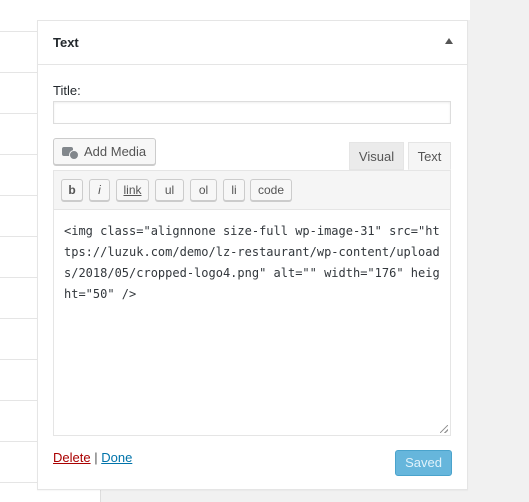  I want to click on tab-text: Text, so click(429, 156).